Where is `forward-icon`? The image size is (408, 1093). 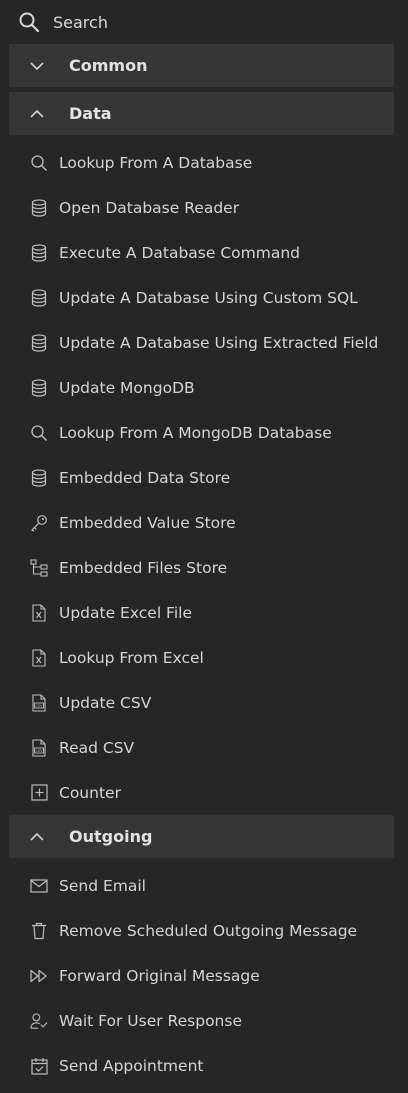
forward-icon is located at coordinates (39, 976).